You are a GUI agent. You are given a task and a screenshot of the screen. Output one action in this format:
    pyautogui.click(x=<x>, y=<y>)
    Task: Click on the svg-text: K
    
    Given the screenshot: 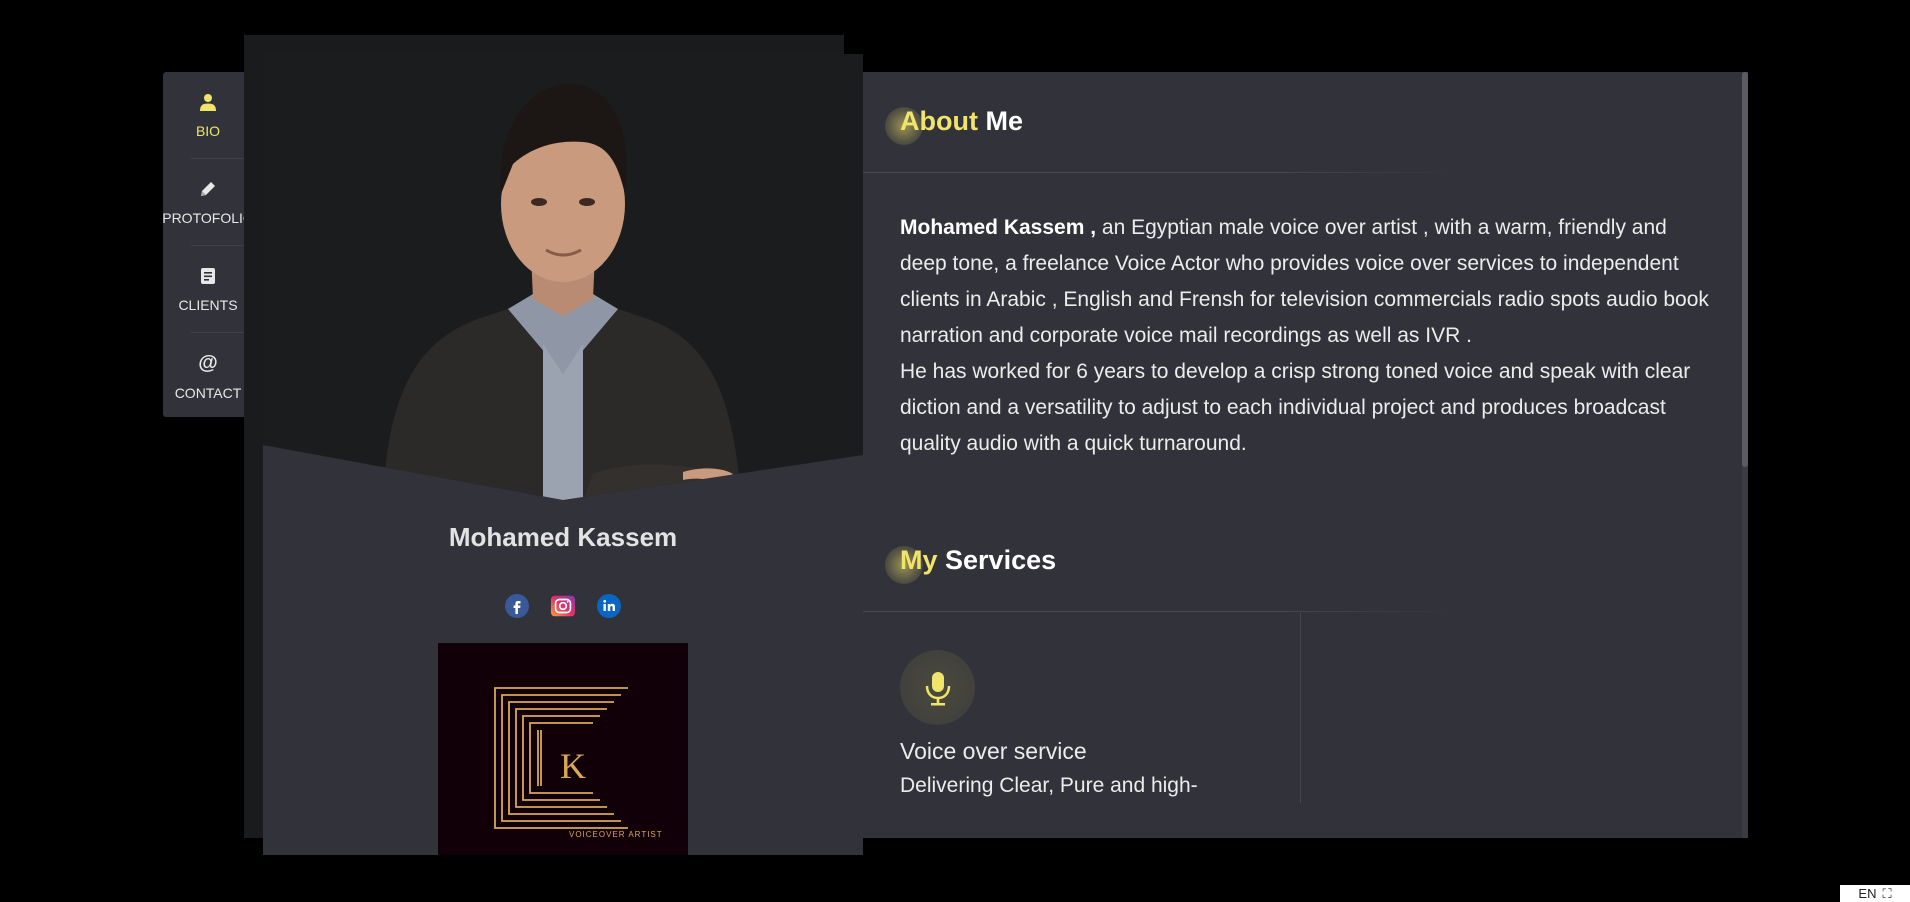 What is the action you would take?
    pyautogui.click(x=573, y=766)
    